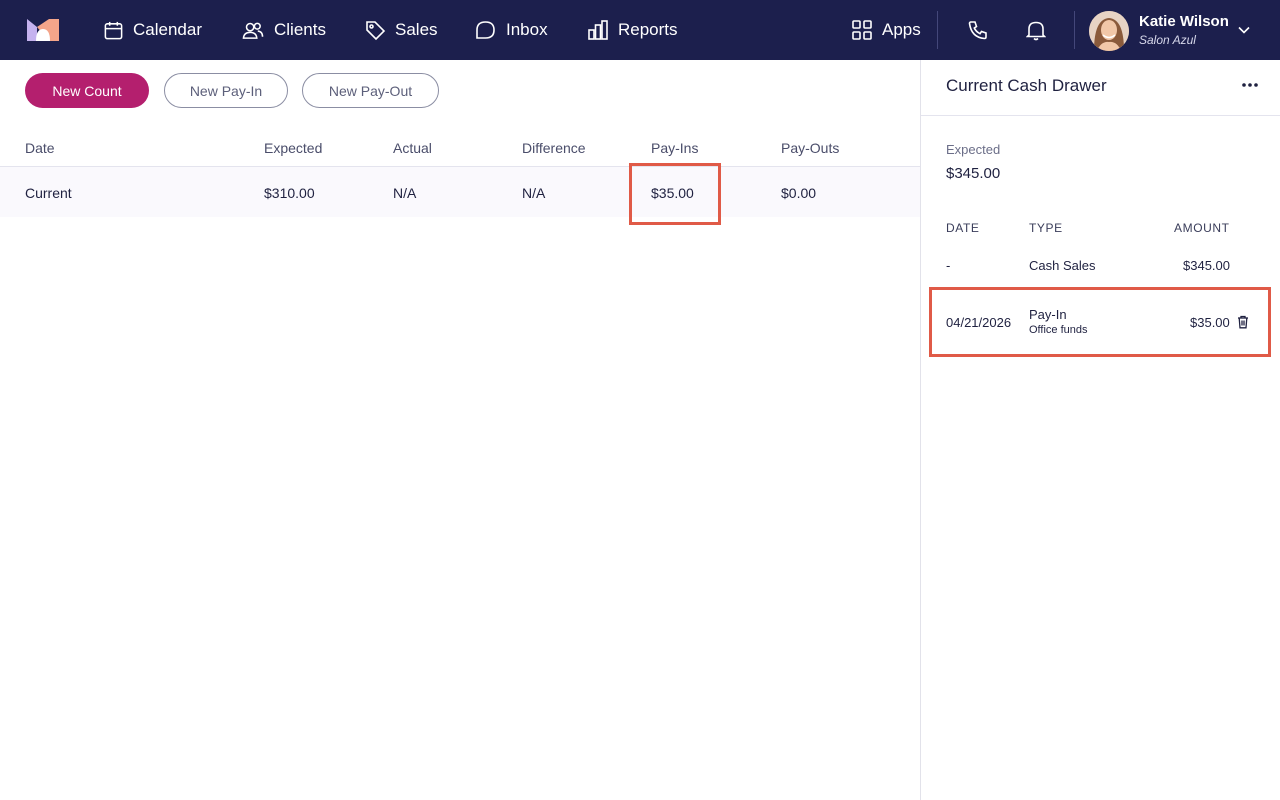  Describe the element at coordinates (300, 29) in the screenshot. I see `nav-label: Clients` at that location.